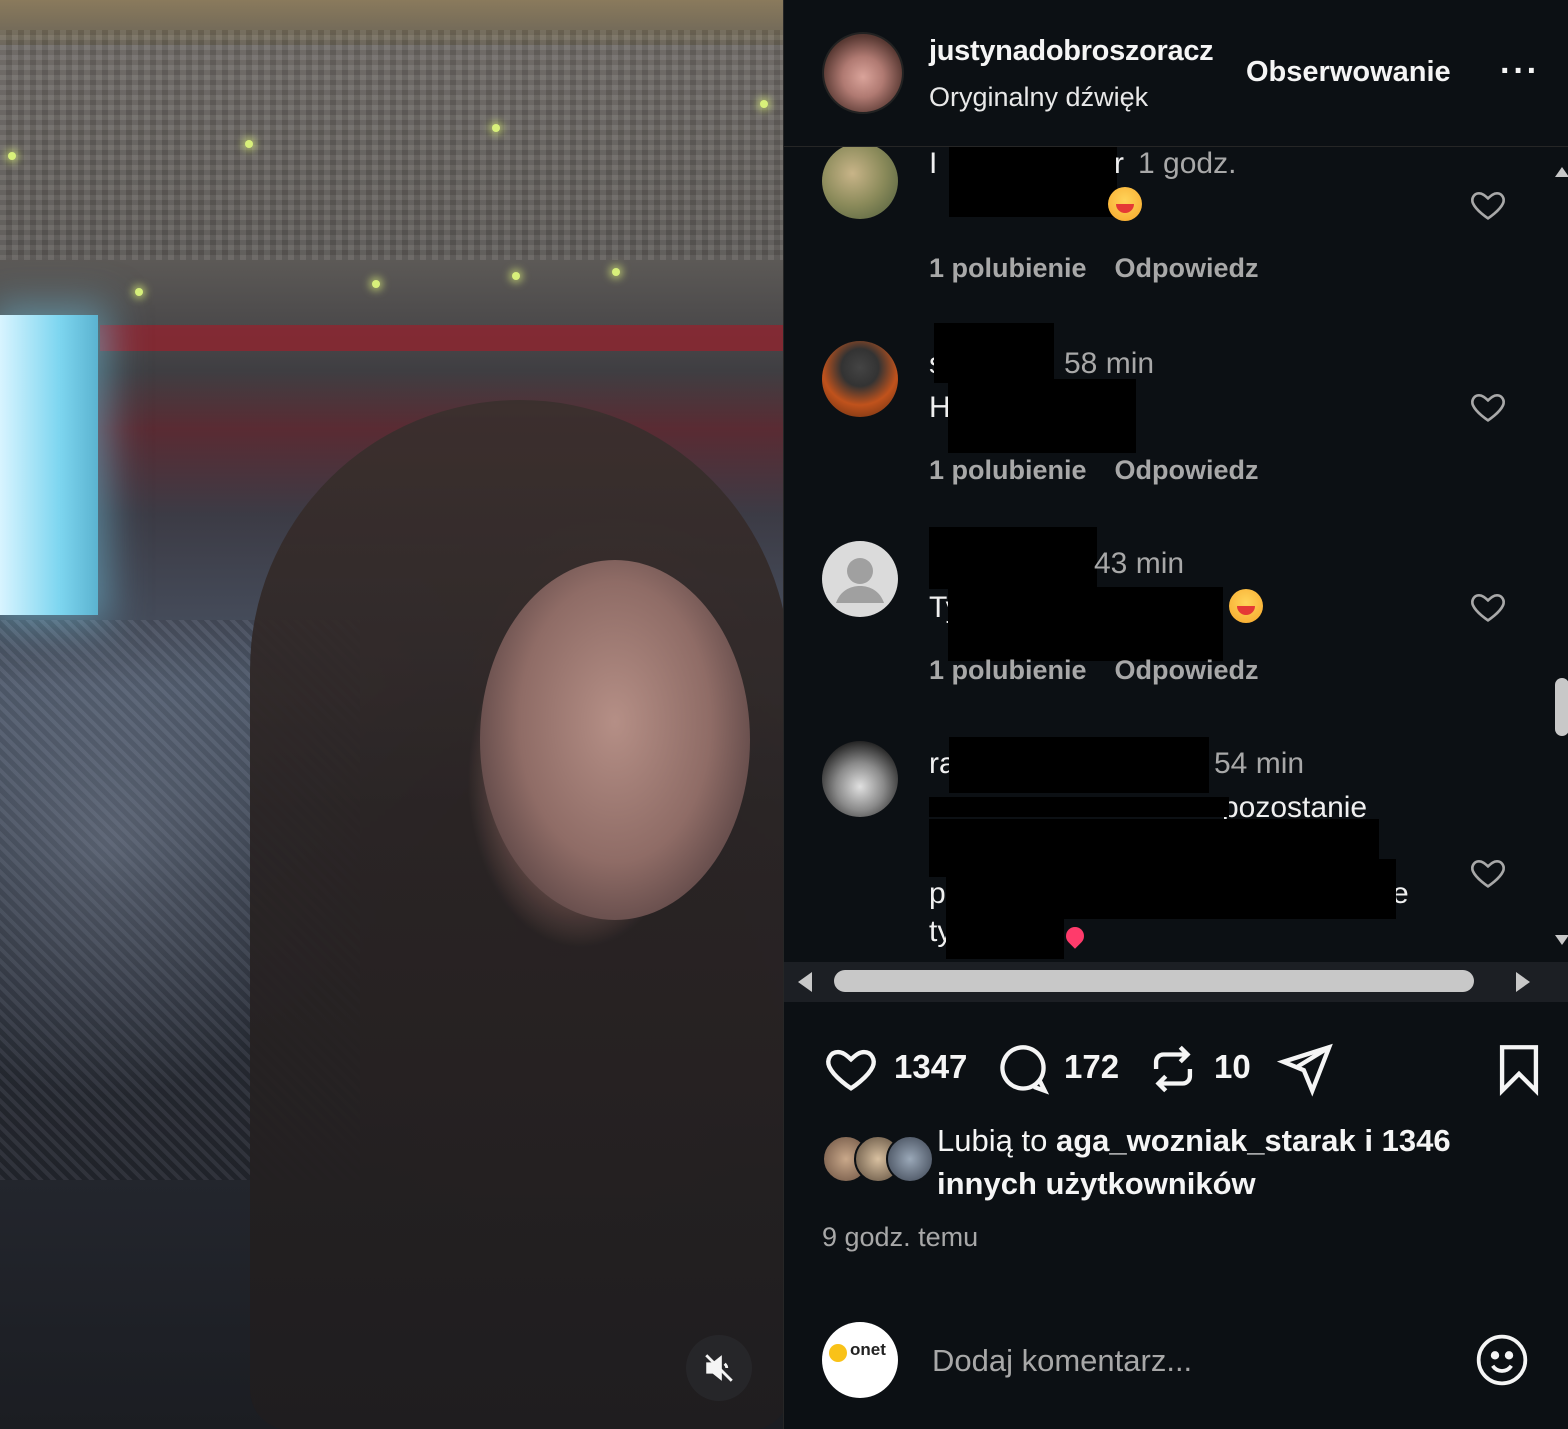  What do you see at coordinates (1559, 554) in the screenshot?
I see `vertical-scrollbar` at bounding box center [1559, 554].